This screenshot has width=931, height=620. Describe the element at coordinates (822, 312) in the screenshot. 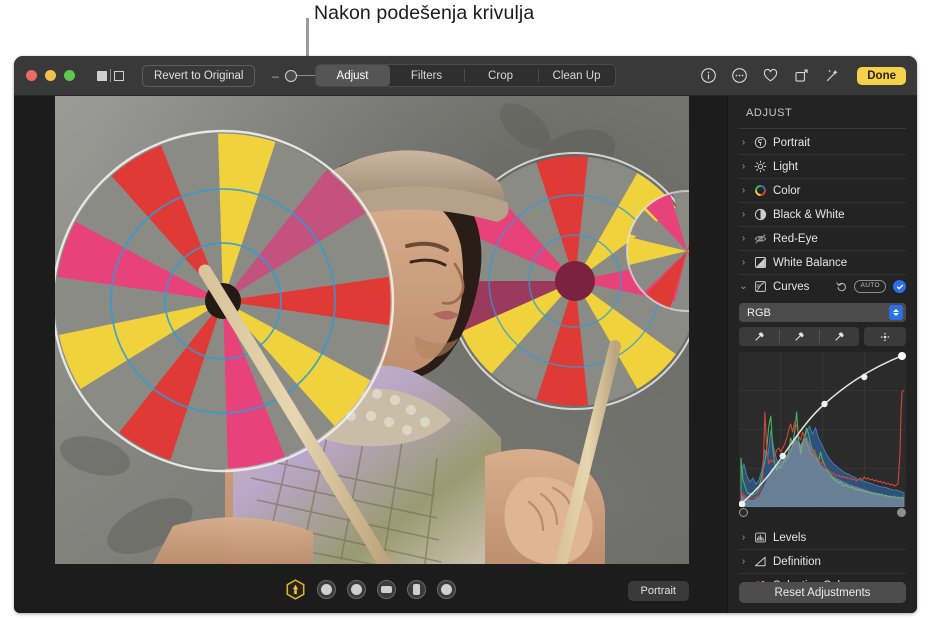

I see `curves-channel-select: RGB` at that location.